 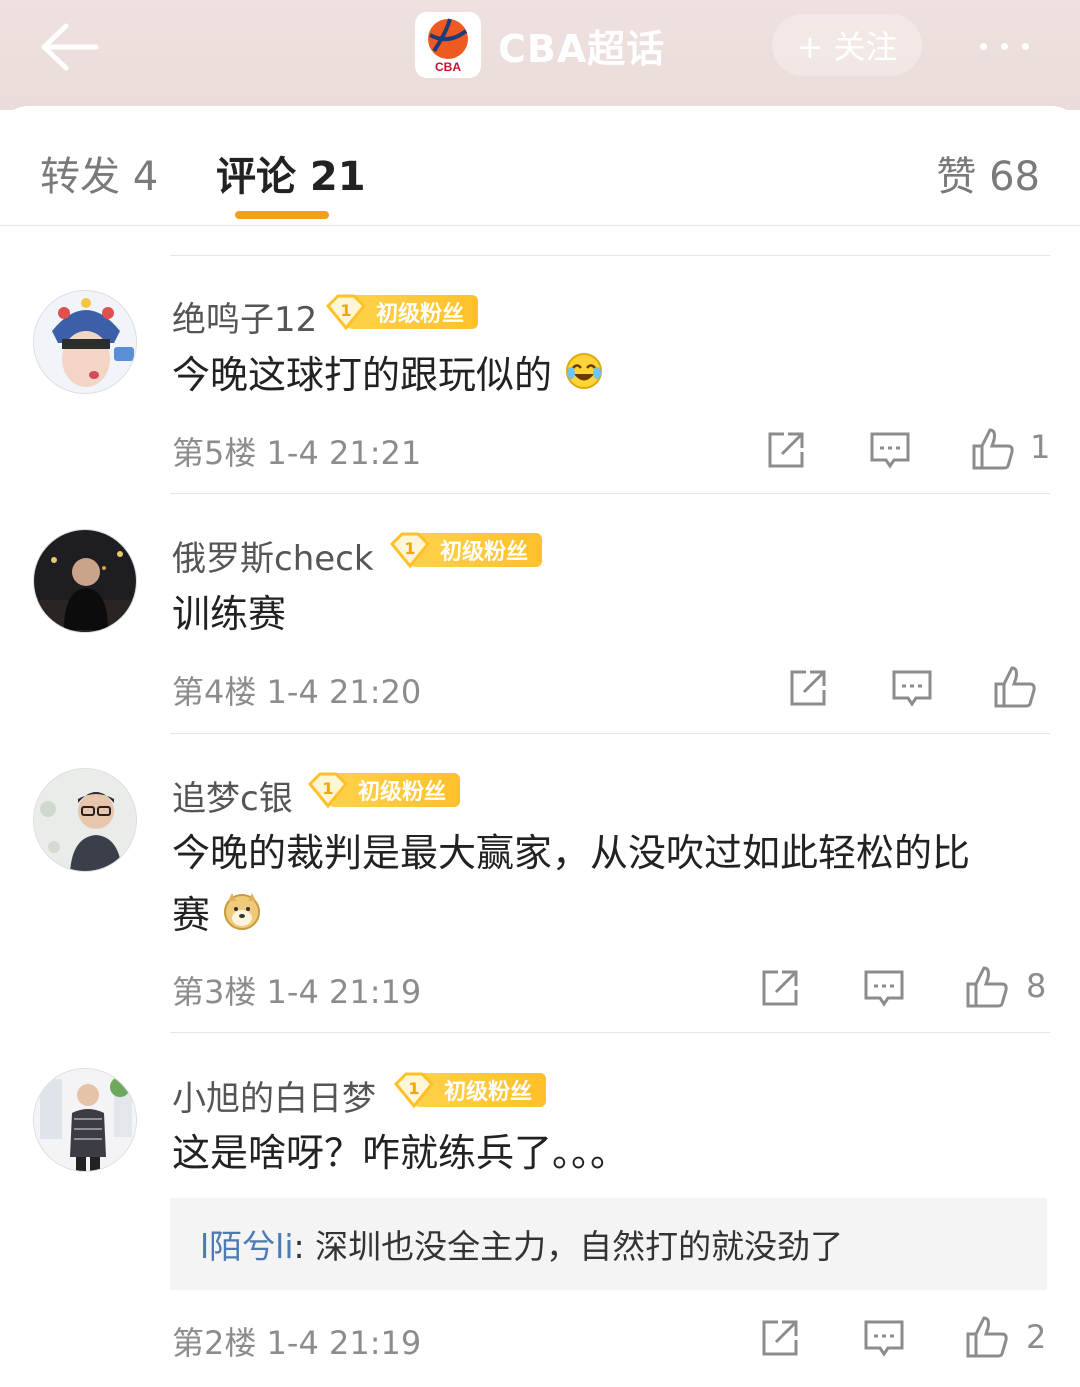 I want to click on username: 小旭的白日梦, so click(x=274, y=1095).